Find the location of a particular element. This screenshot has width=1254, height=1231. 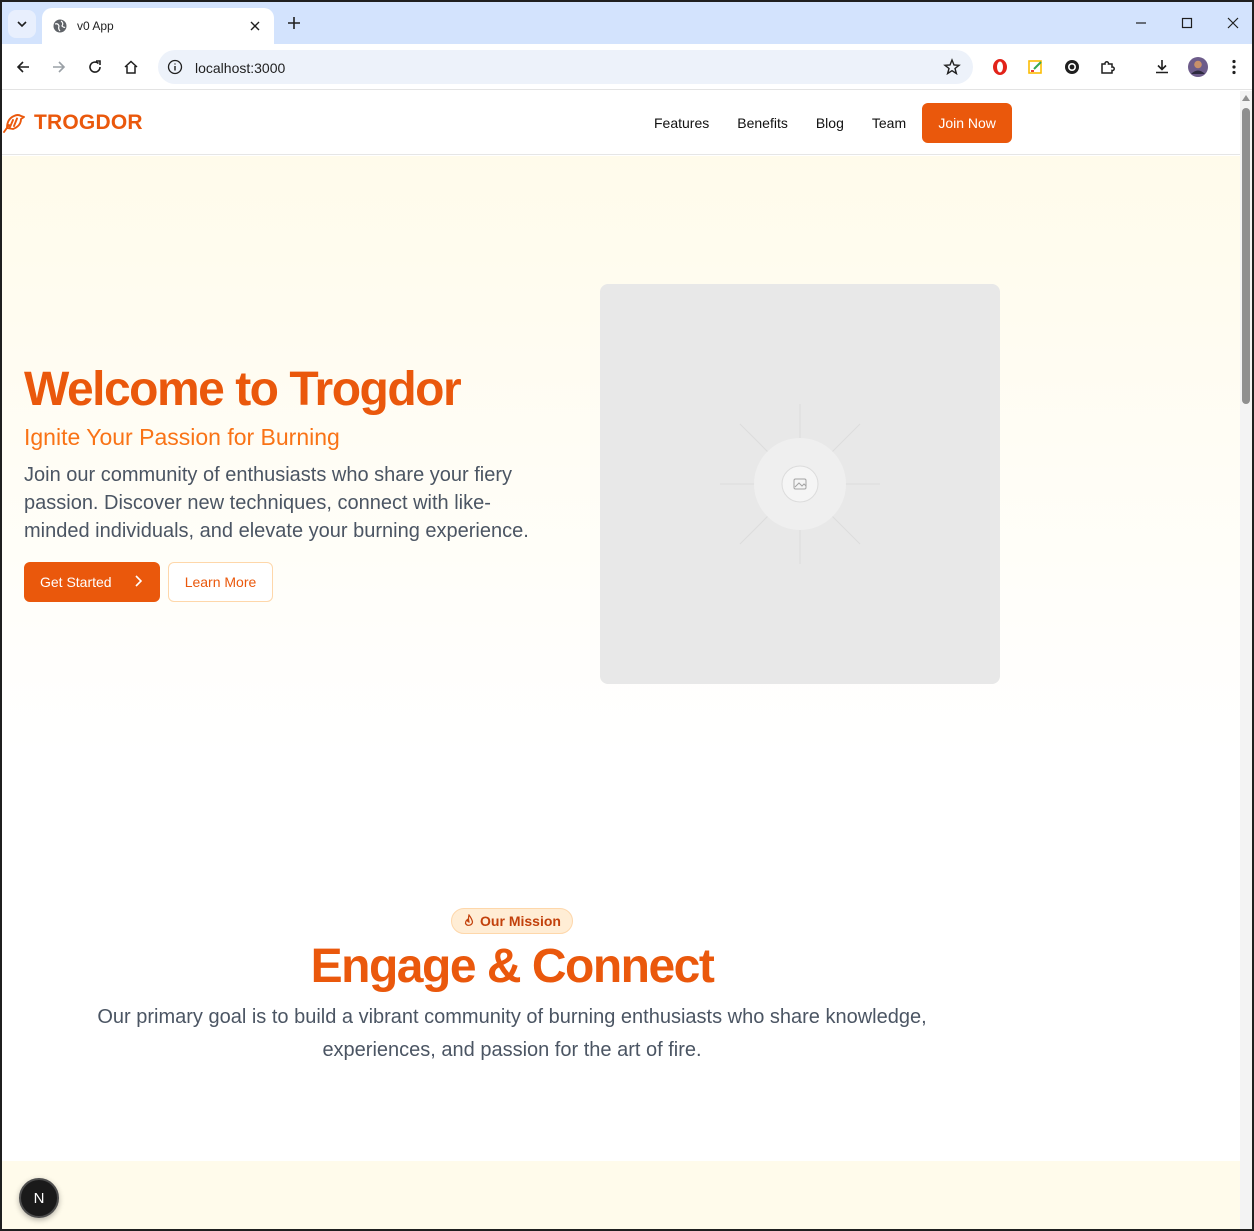

globe-icon is located at coordinates (60, 26).